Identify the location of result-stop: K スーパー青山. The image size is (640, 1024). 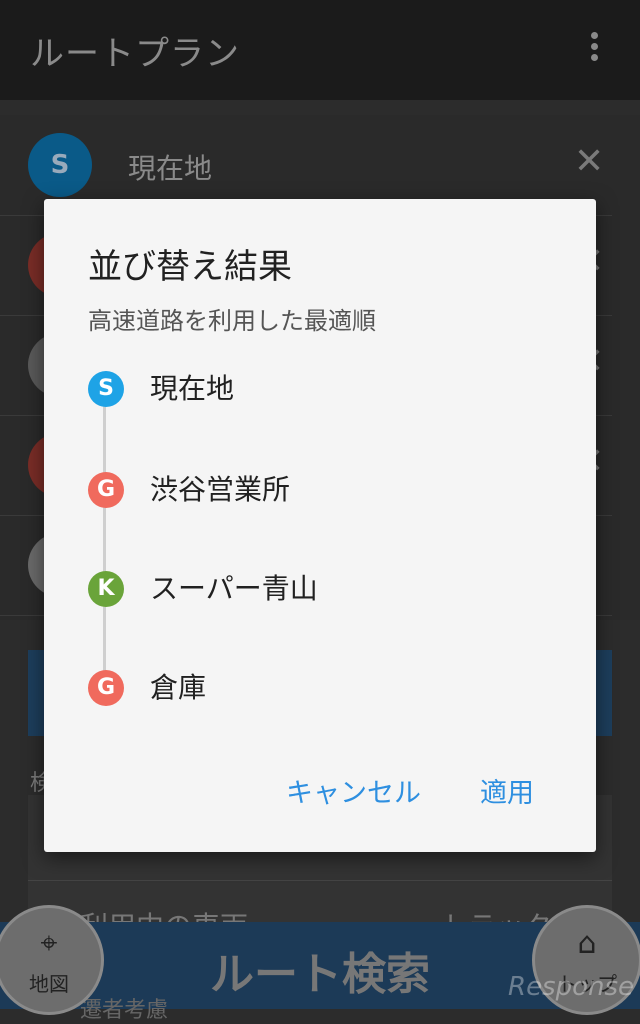
(328, 591).